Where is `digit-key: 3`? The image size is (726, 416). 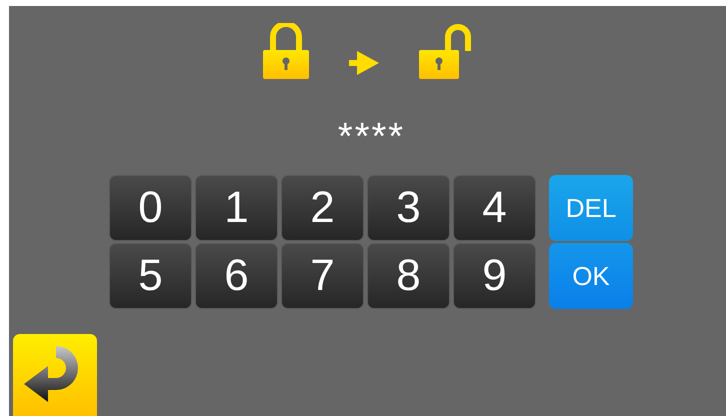
digit-key: 3 is located at coordinates (408, 208).